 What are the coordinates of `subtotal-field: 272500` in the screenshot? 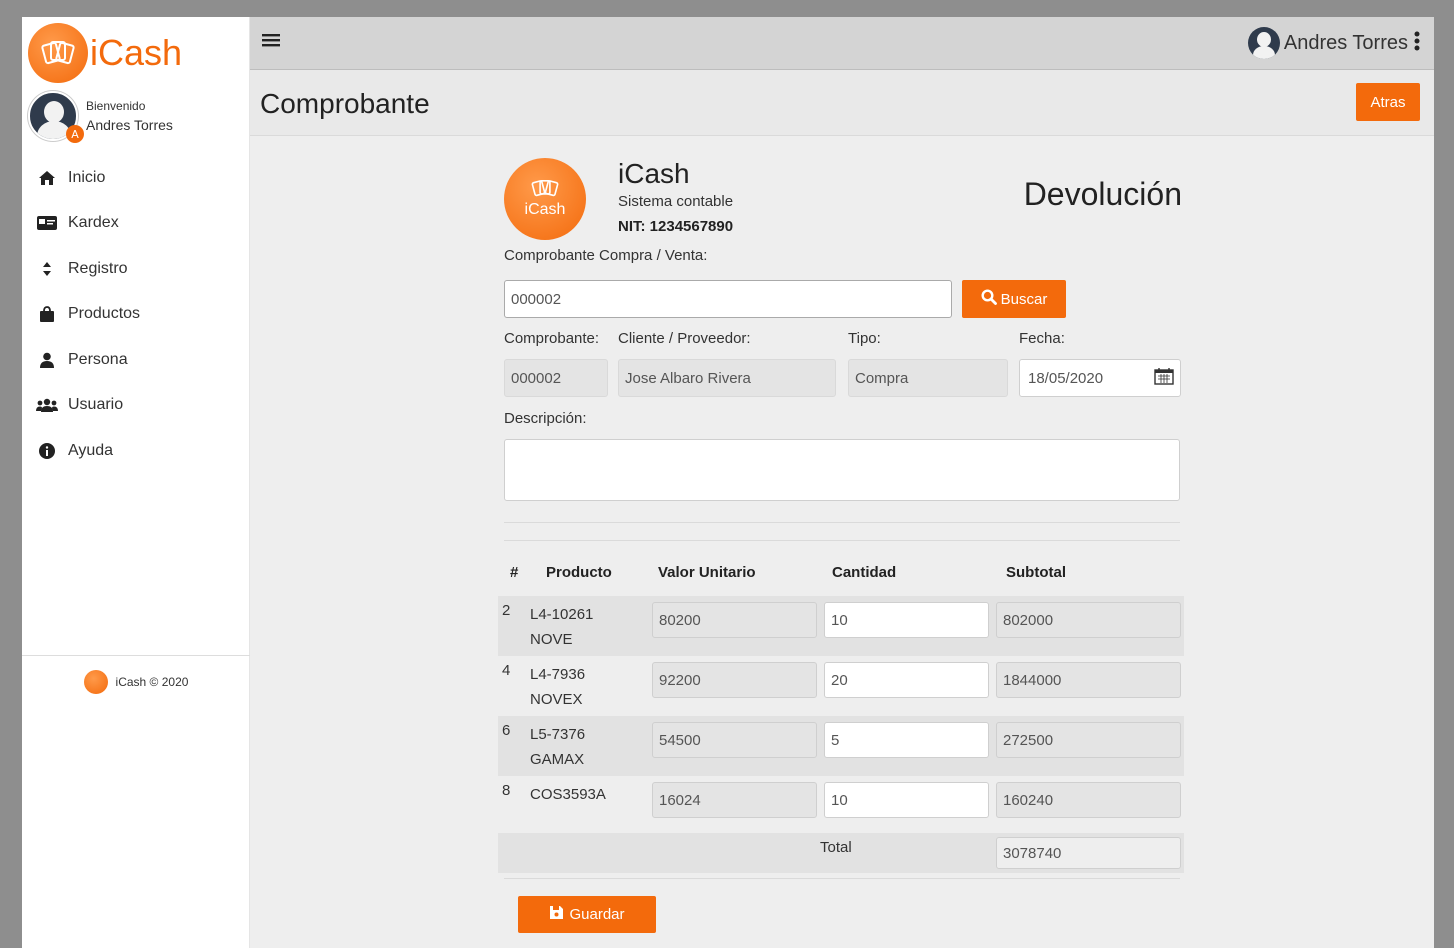 It's located at (1088, 740).